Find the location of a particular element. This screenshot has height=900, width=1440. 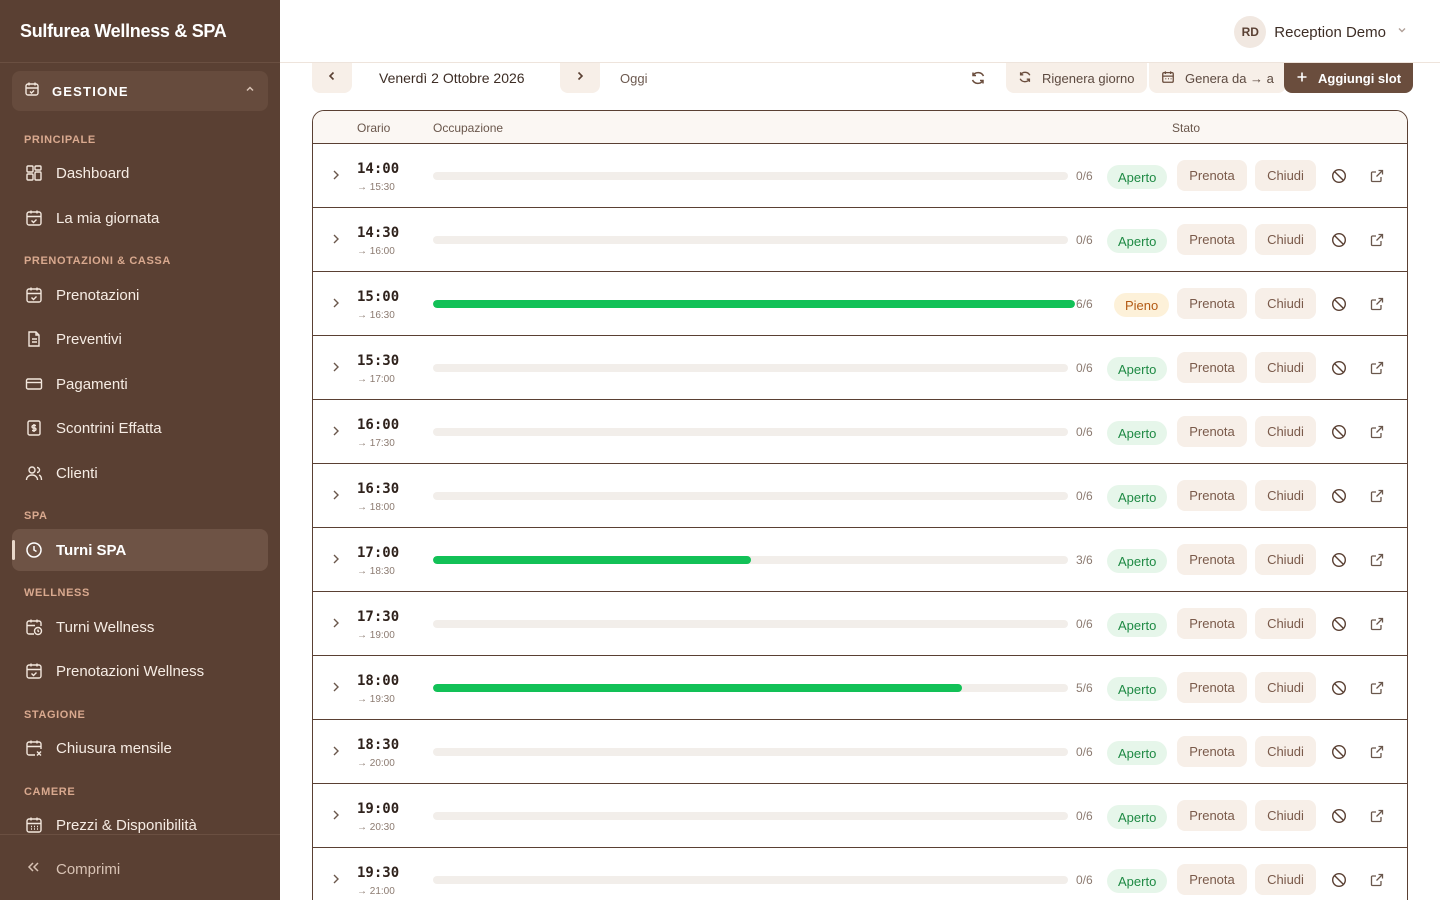

sidebar-item-turni-spa: Turni SPA is located at coordinates (140, 550).